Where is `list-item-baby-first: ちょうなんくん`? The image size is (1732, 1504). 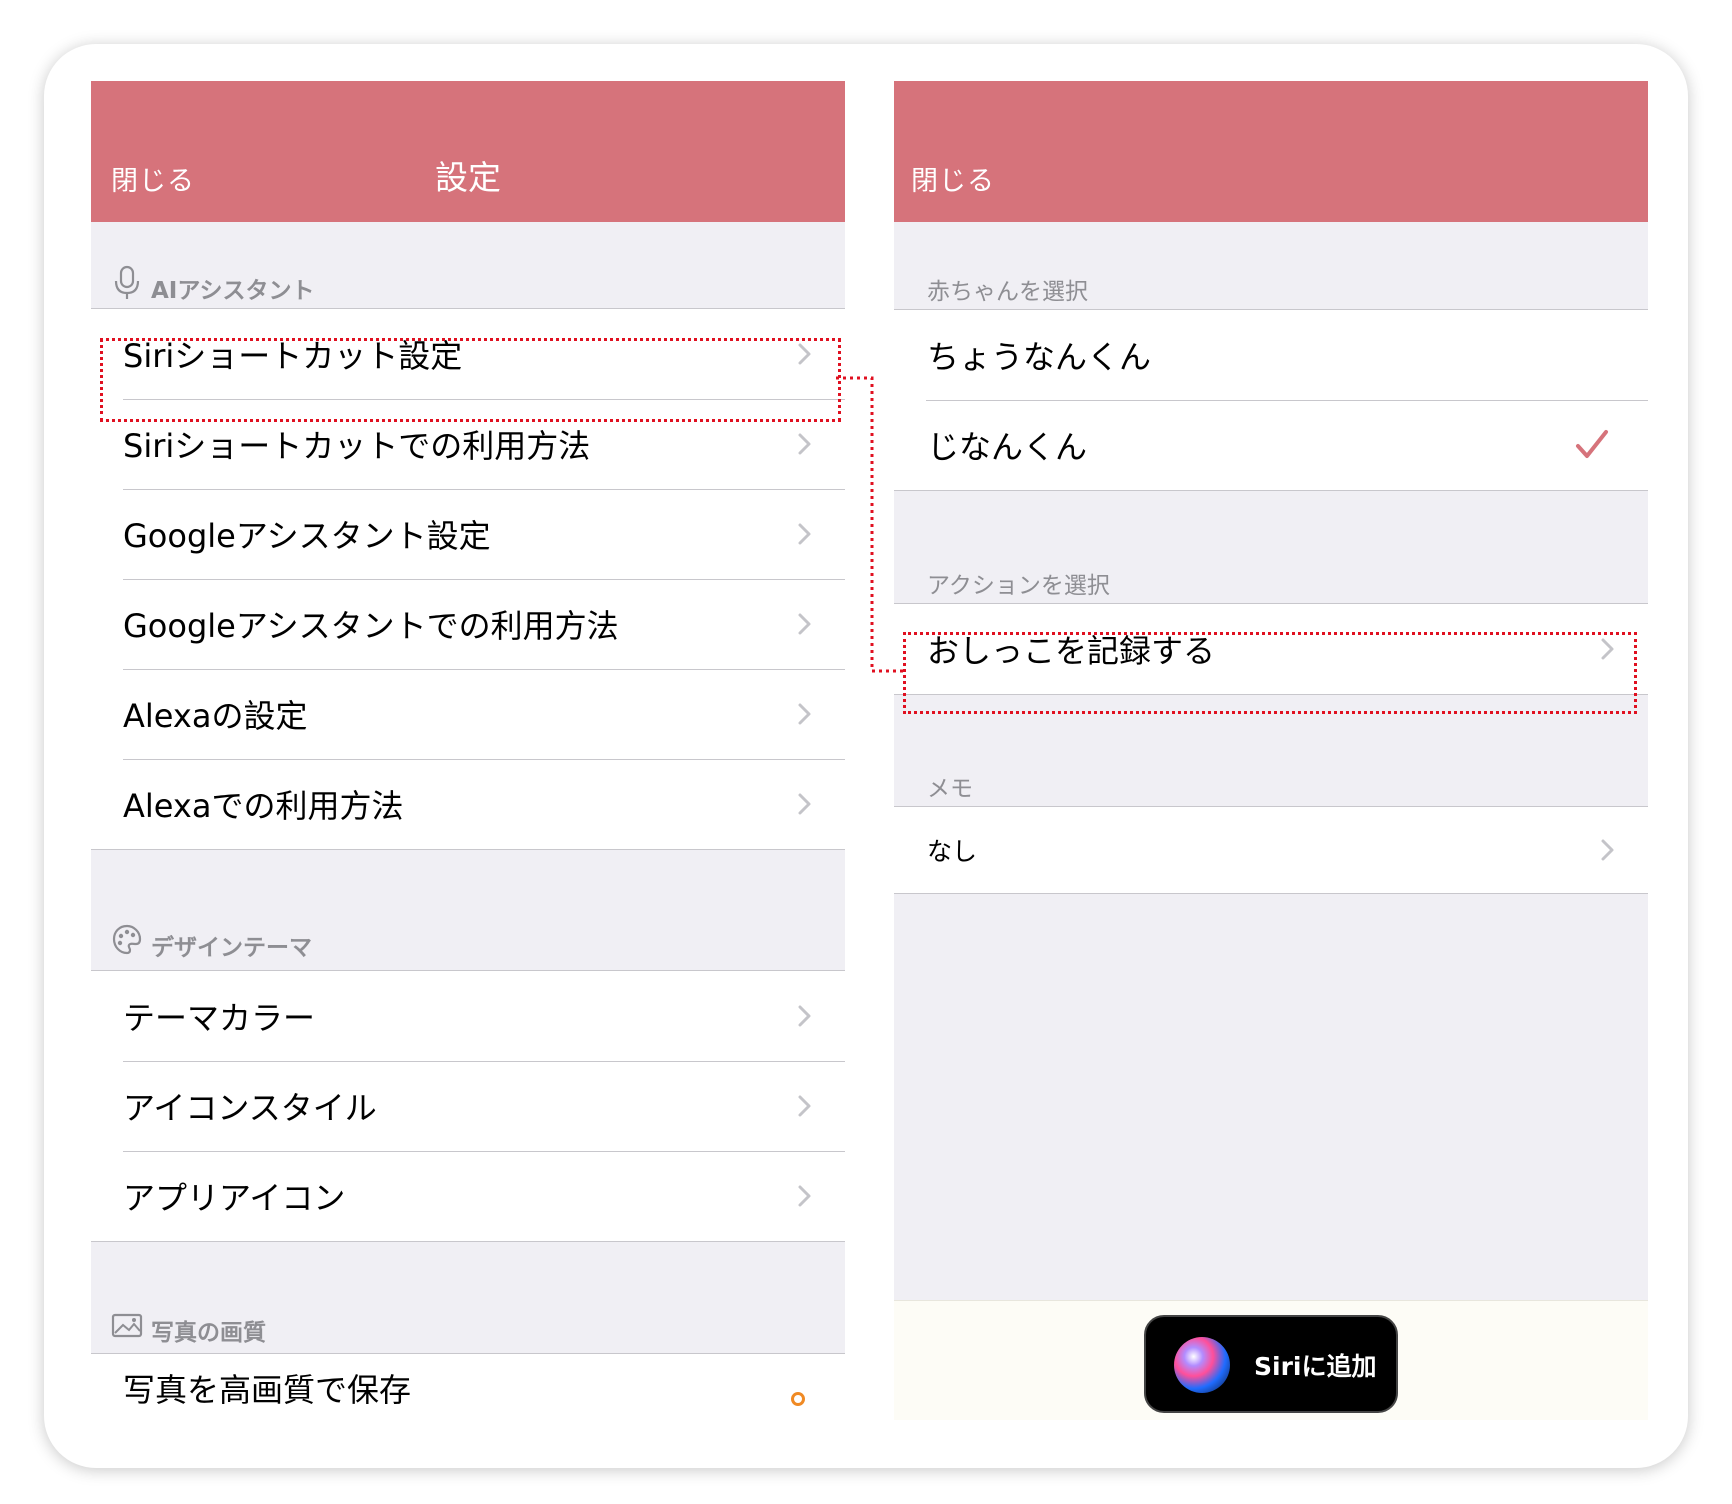 list-item-baby-first: ちょうなんくん is located at coordinates (1271, 355).